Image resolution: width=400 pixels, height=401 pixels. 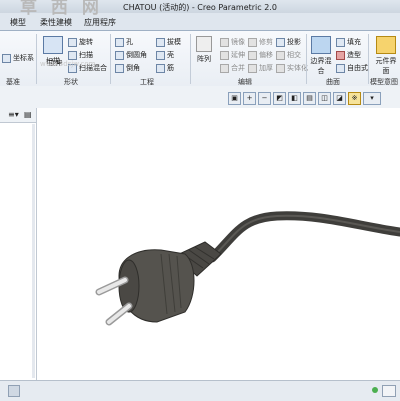 I want to click on zoom-in-icon: +, so click(x=249, y=98).